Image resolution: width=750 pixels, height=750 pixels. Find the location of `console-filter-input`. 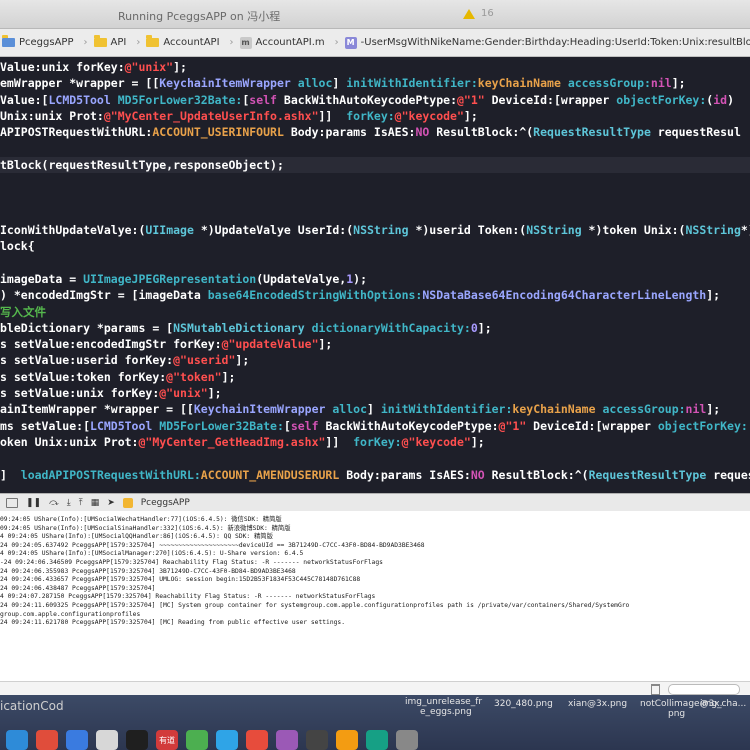

console-filter-input is located at coordinates (704, 689).